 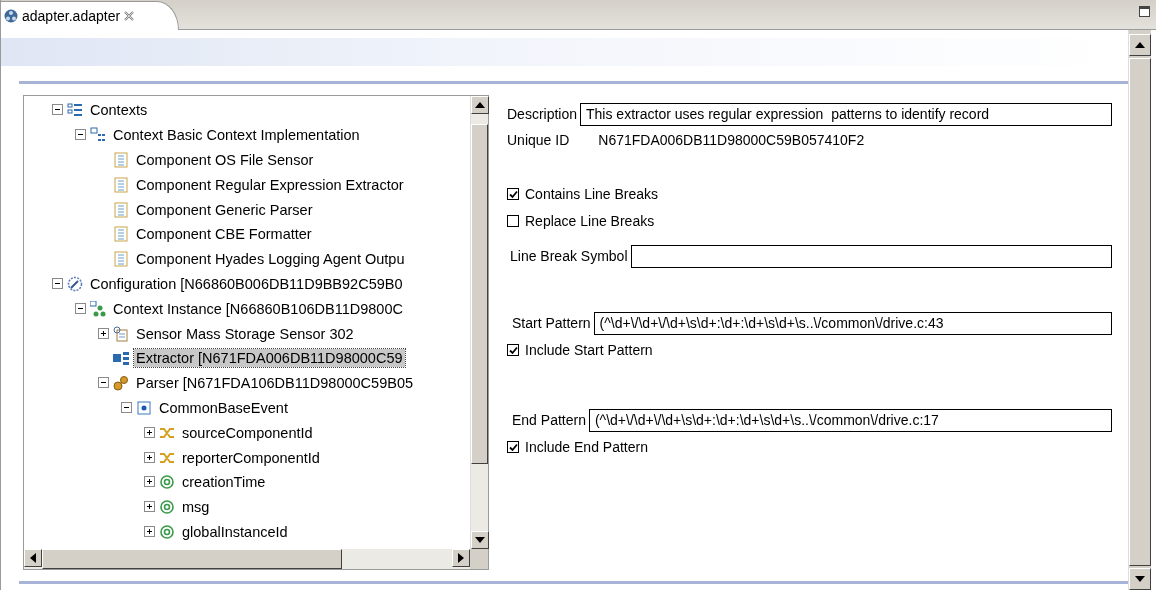 What do you see at coordinates (538, 140) in the screenshot?
I see `field-label: Unique ID` at bounding box center [538, 140].